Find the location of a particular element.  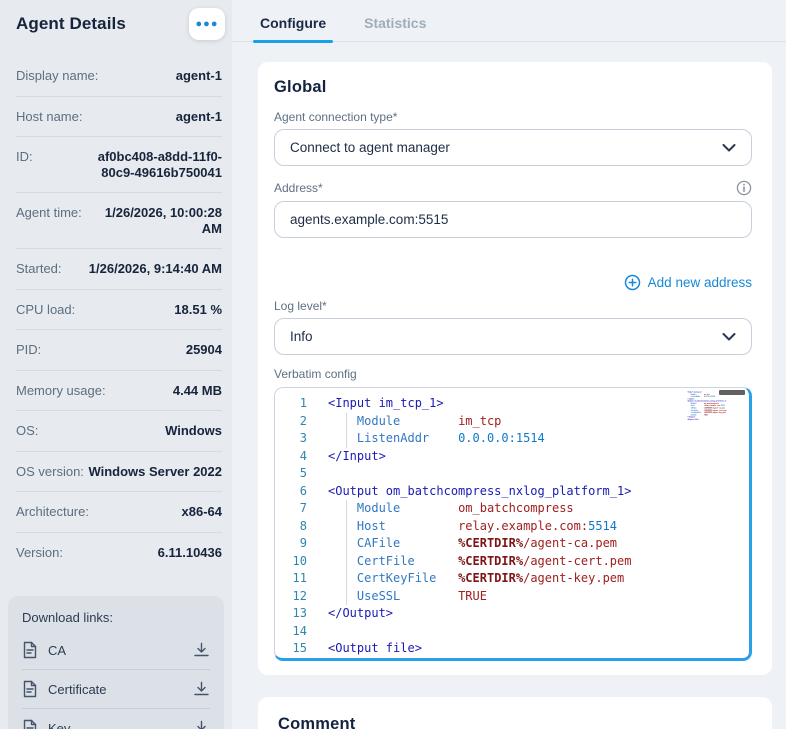

tab-configure: Configure is located at coordinates (293, 27).